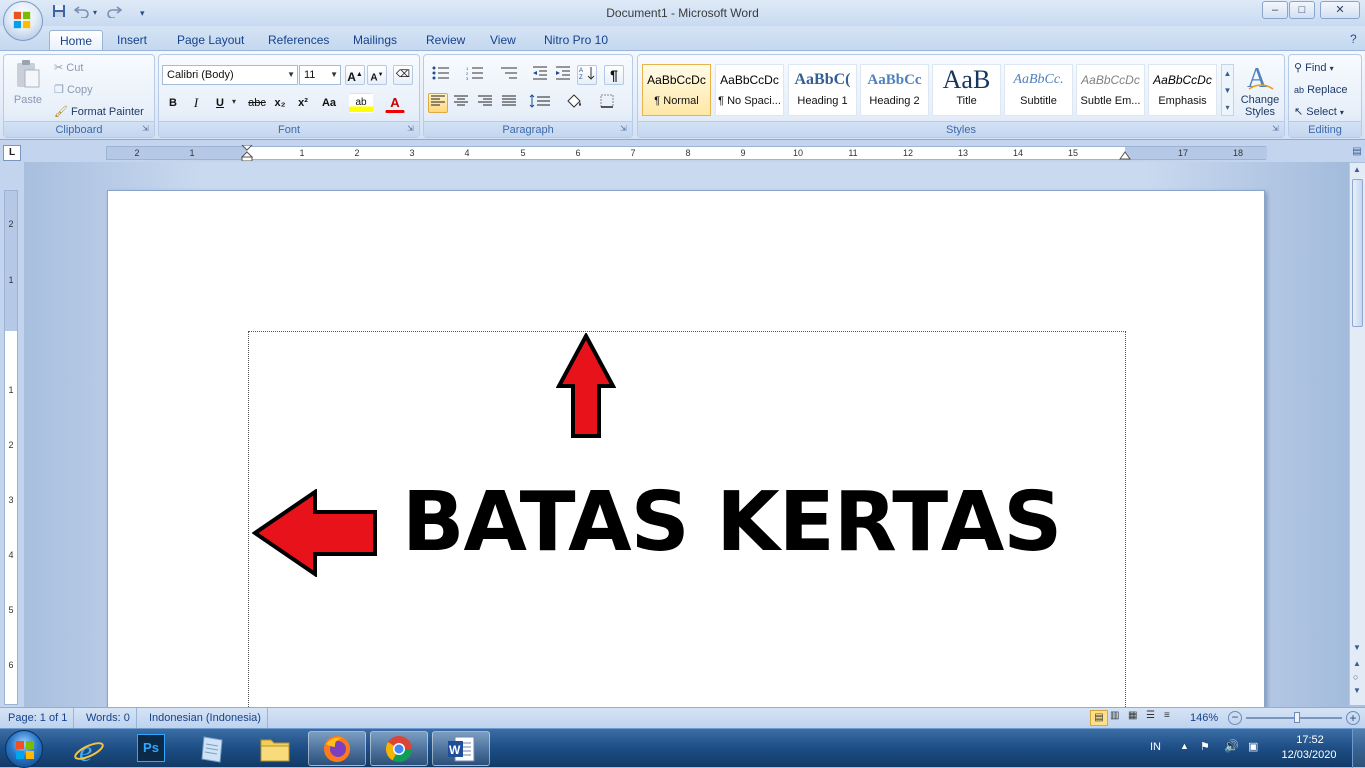 This screenshot has width=1365, height=768. What do you see at coordinates (461, 103) in the screenshot?
I see `align-center-button` at bounding box center [461, 103].